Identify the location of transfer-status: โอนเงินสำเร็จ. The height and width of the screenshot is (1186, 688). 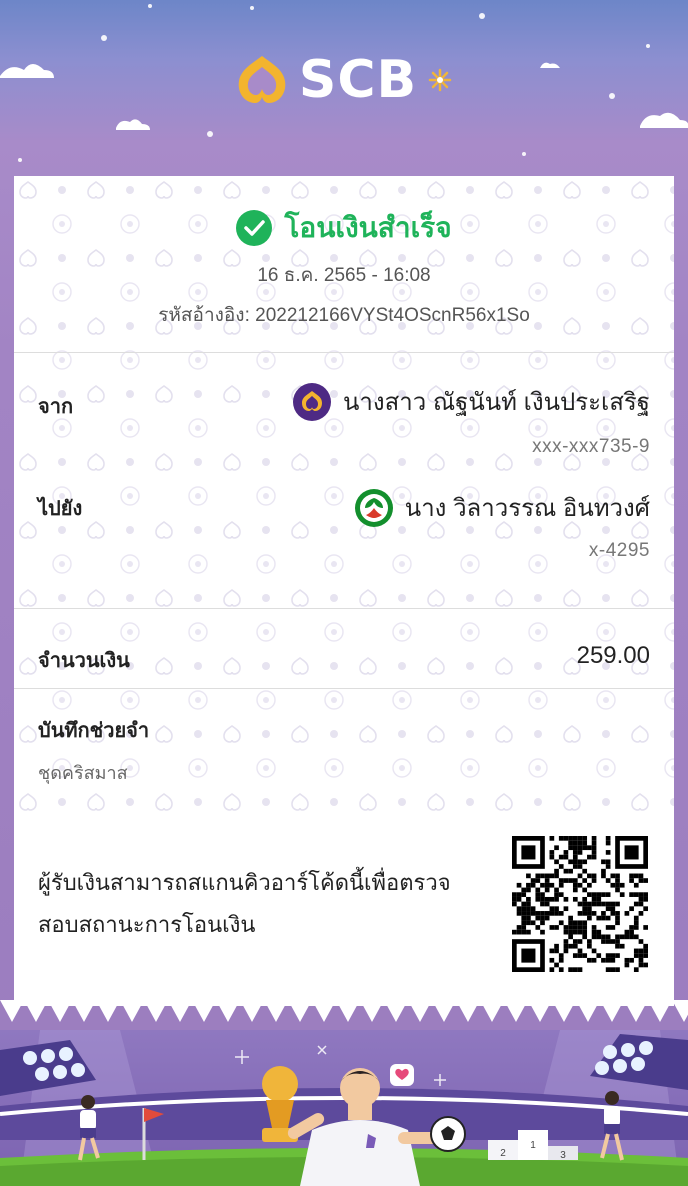
(344, 228).